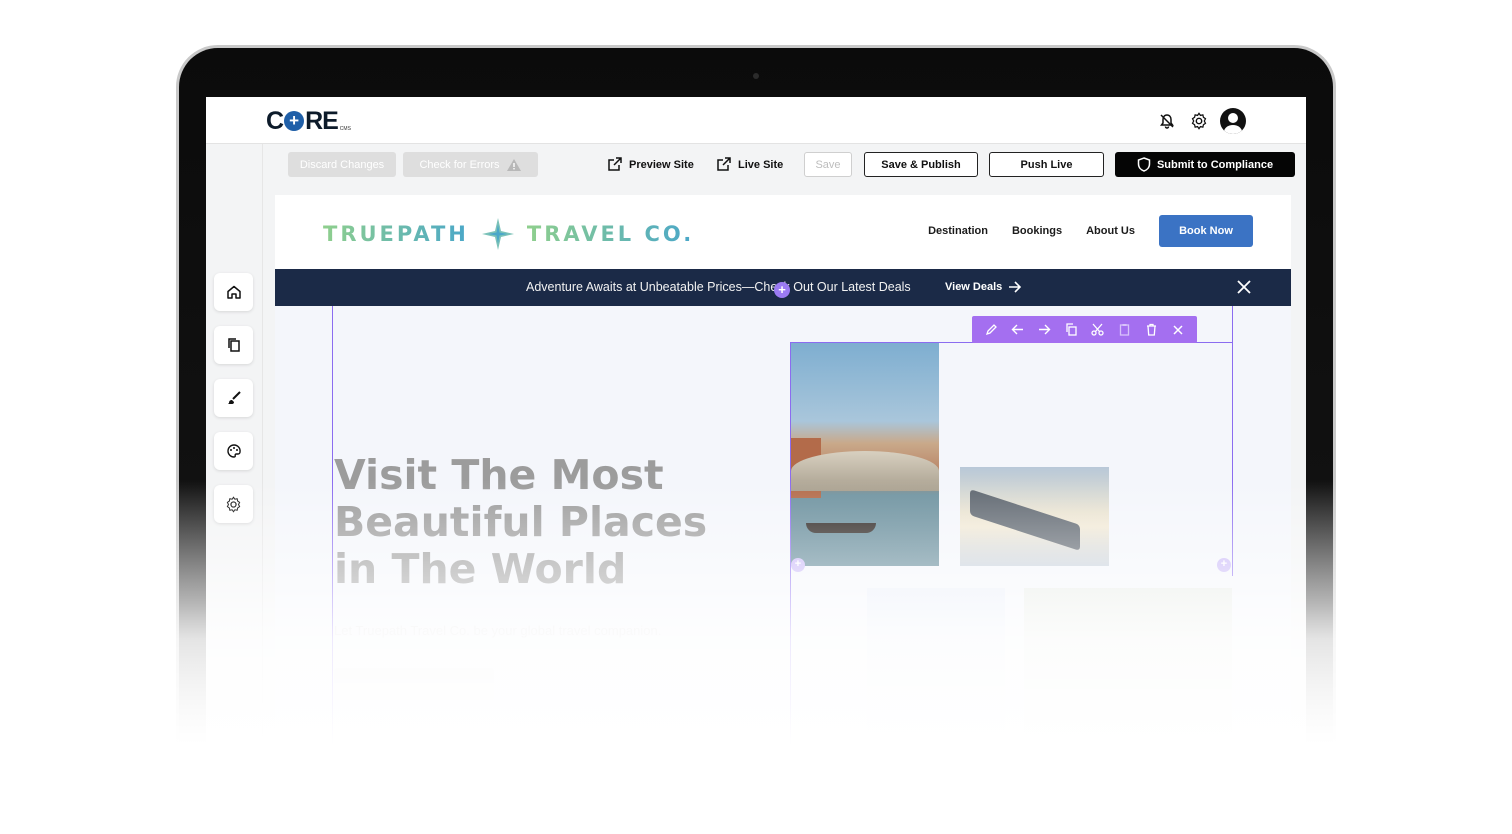 This screenshot has height=834, width=1512. Describe the element at coordinates (761, 164) in the screenshot. I see `live-site-label: Live Site` at that location.